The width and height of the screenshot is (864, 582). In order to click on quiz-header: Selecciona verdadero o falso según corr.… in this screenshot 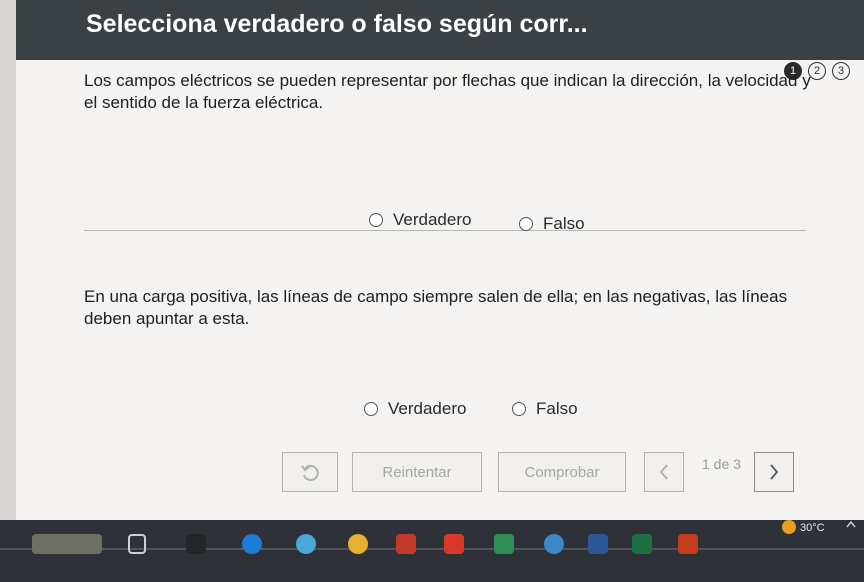, I will do `click(440, 30)`.